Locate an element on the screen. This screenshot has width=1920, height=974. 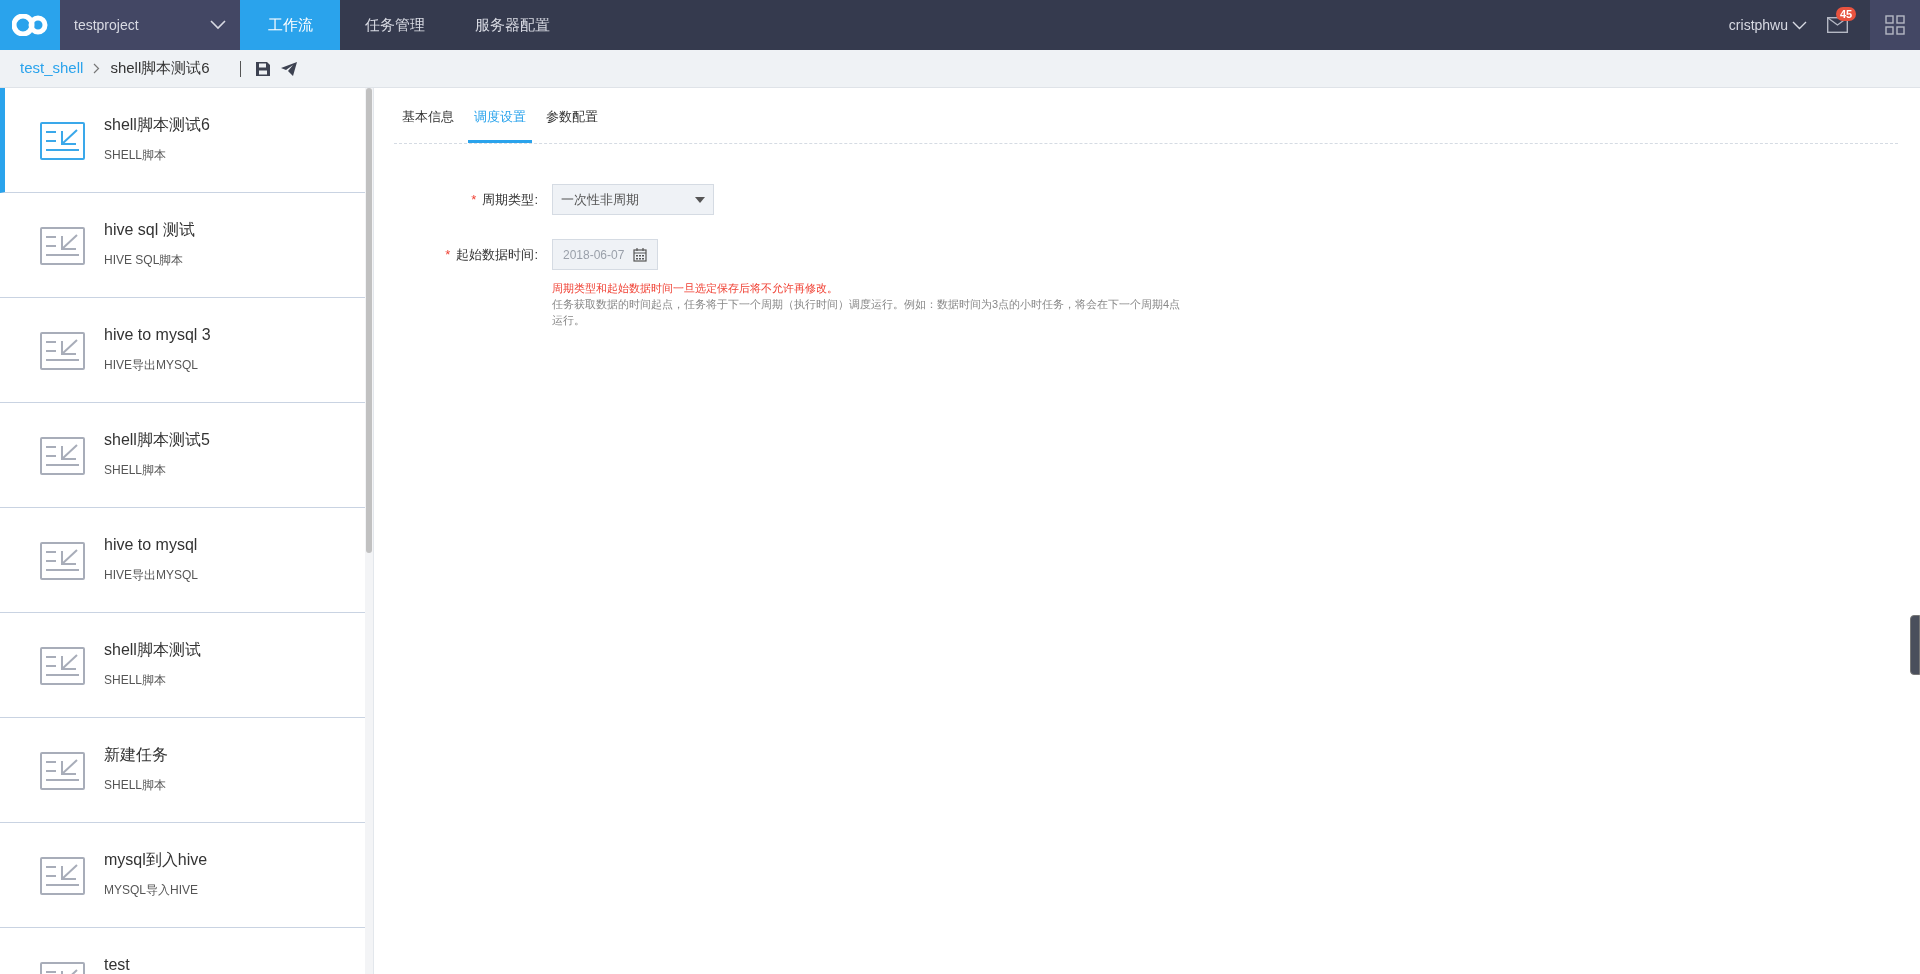
unread-badge: 45 is located at coordinates (1846, 14).